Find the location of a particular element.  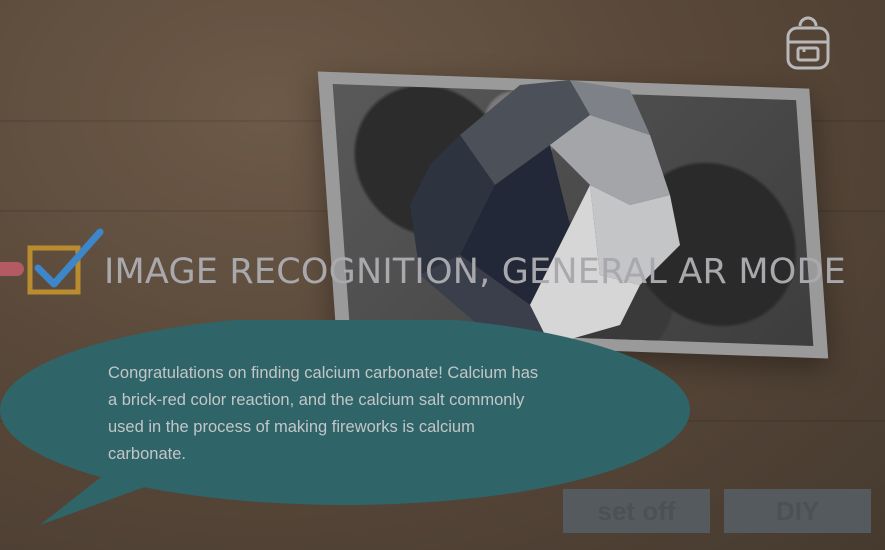

ar-mode-title: IMAGE RECOGNITION, GENERAL AR MODE is located at coordinates (475, 272).